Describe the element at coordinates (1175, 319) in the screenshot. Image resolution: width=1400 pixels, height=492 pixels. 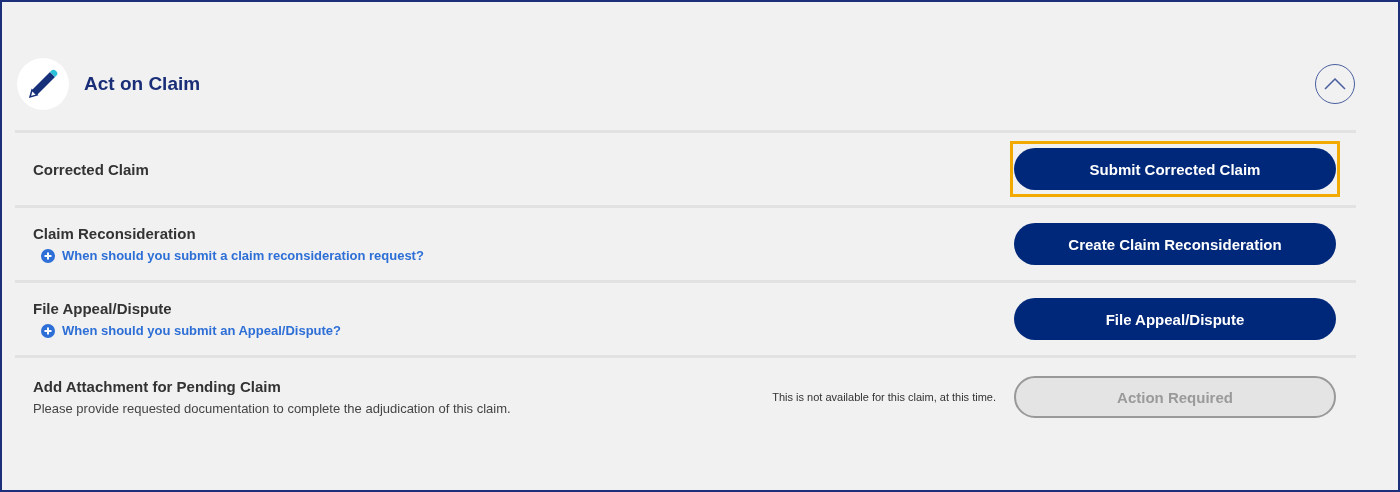
I see `action-button: File Appeal/Dispute` at that location.